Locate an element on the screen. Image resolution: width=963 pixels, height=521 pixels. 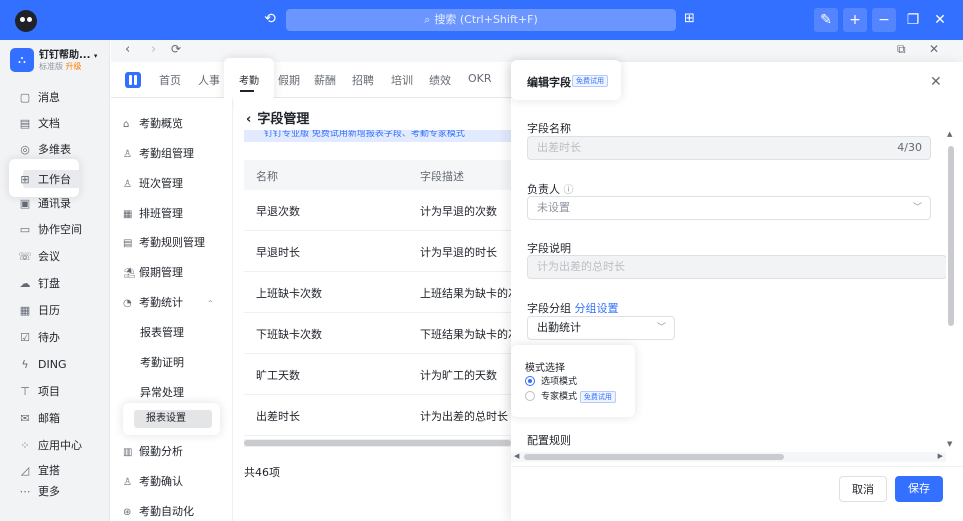
stats-icon: ◔ is located at coordinates (127, 303).